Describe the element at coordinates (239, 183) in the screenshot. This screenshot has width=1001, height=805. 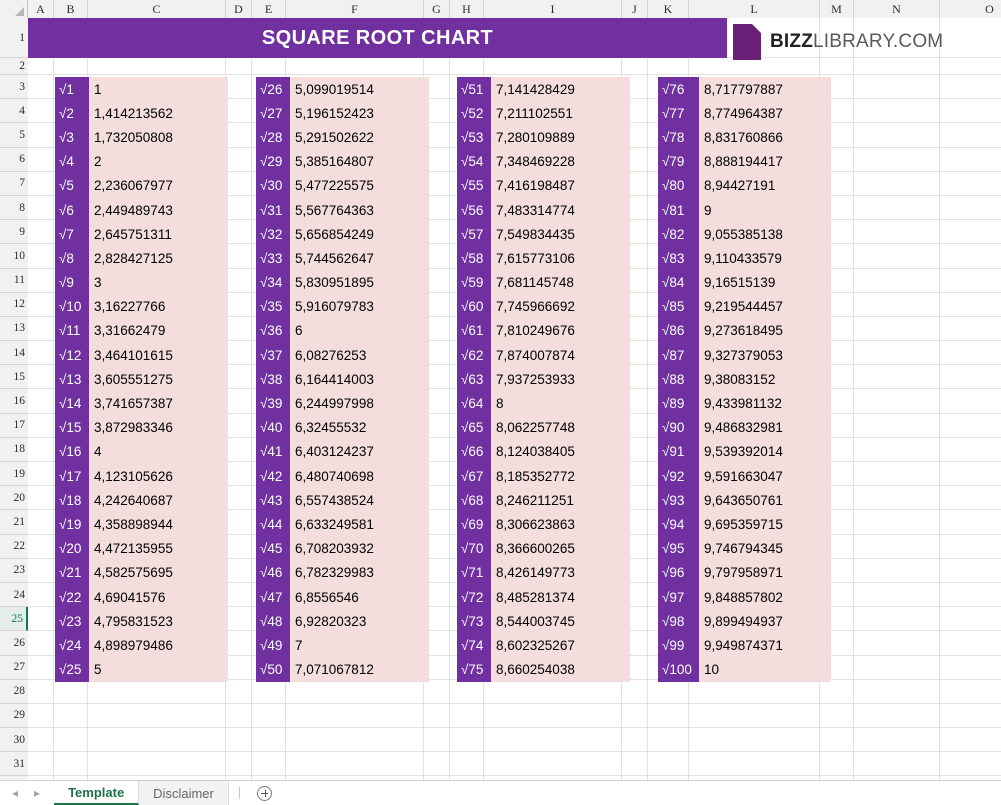
I see `cell-D7` at that location.